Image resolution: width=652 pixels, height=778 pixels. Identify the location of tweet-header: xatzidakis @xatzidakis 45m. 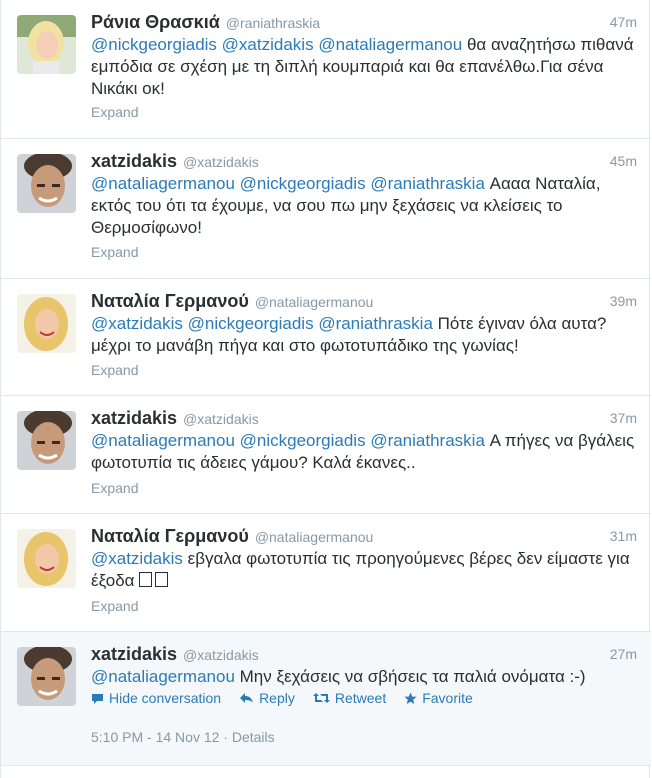
(364, 163).